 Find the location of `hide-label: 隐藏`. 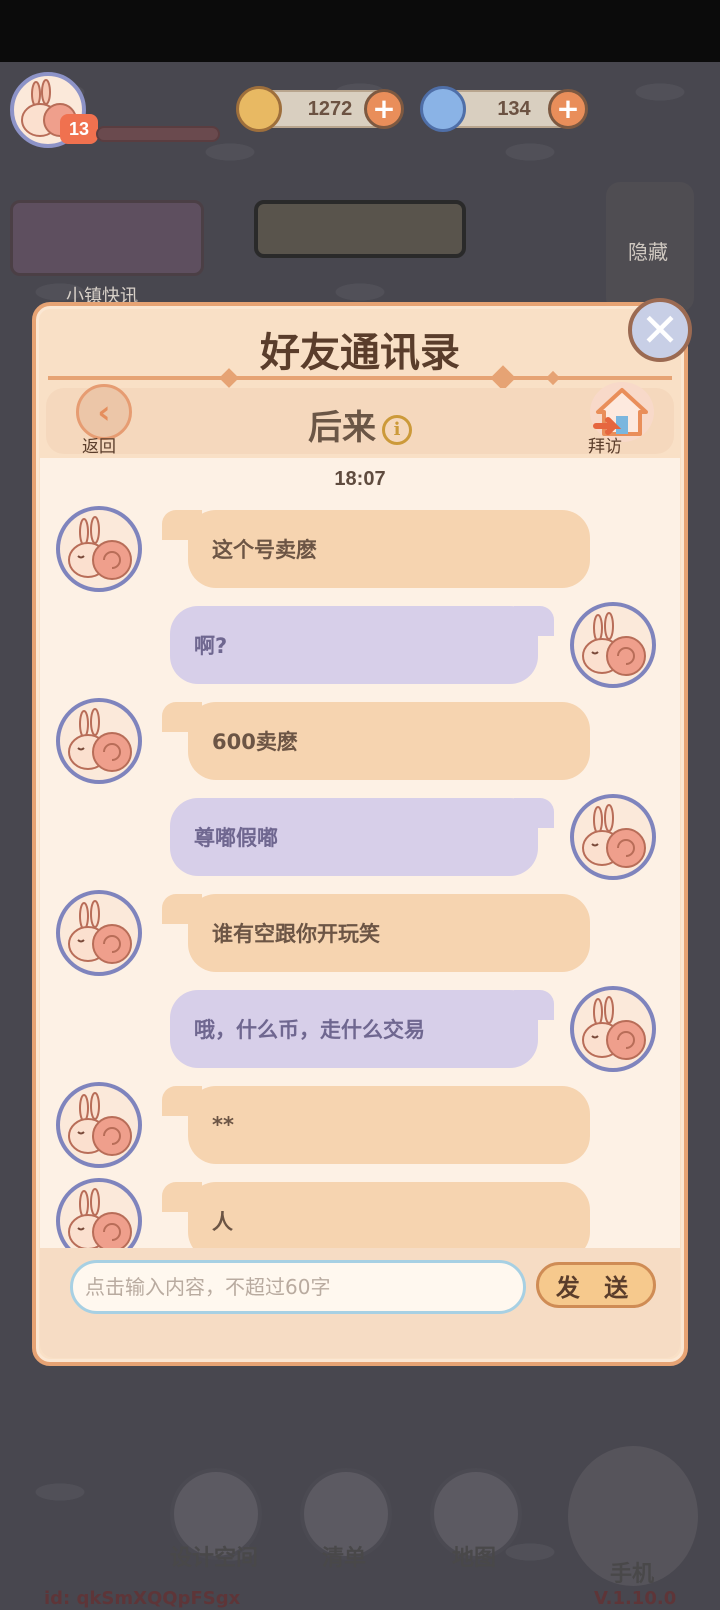

hide-label: 隐藏 is located at coordinates (648, 252).